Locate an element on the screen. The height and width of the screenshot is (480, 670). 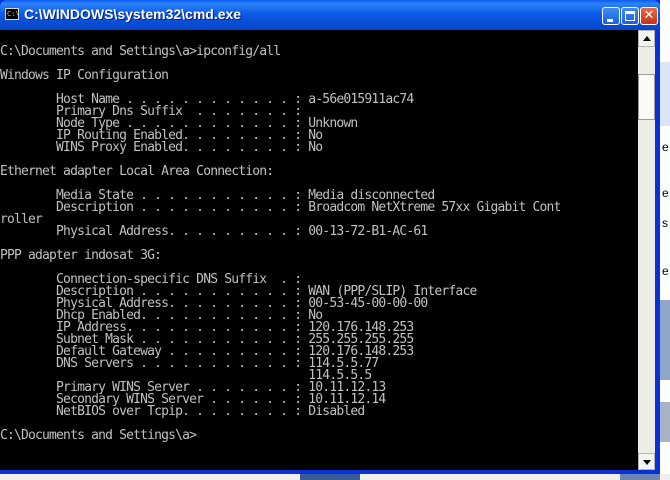
close-icon: ✕ is located at coordinates (649, 15).